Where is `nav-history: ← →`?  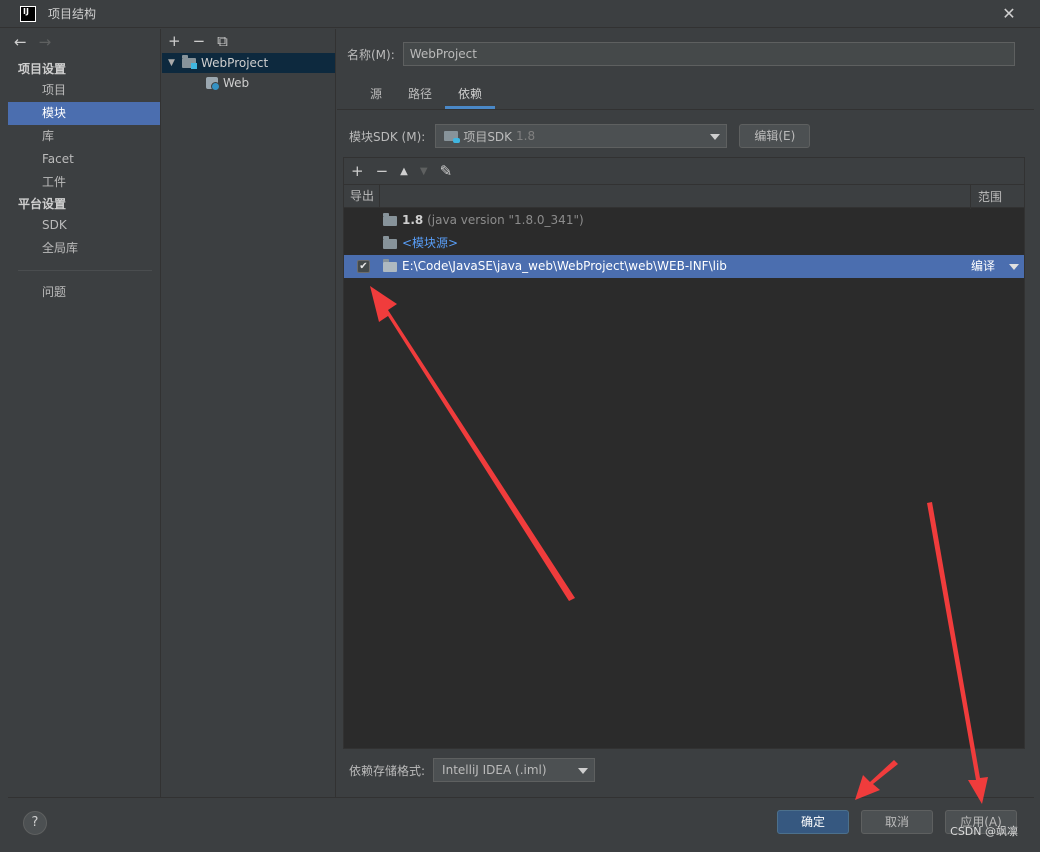
nav-history: ← → is located at coordinates (84, 42).